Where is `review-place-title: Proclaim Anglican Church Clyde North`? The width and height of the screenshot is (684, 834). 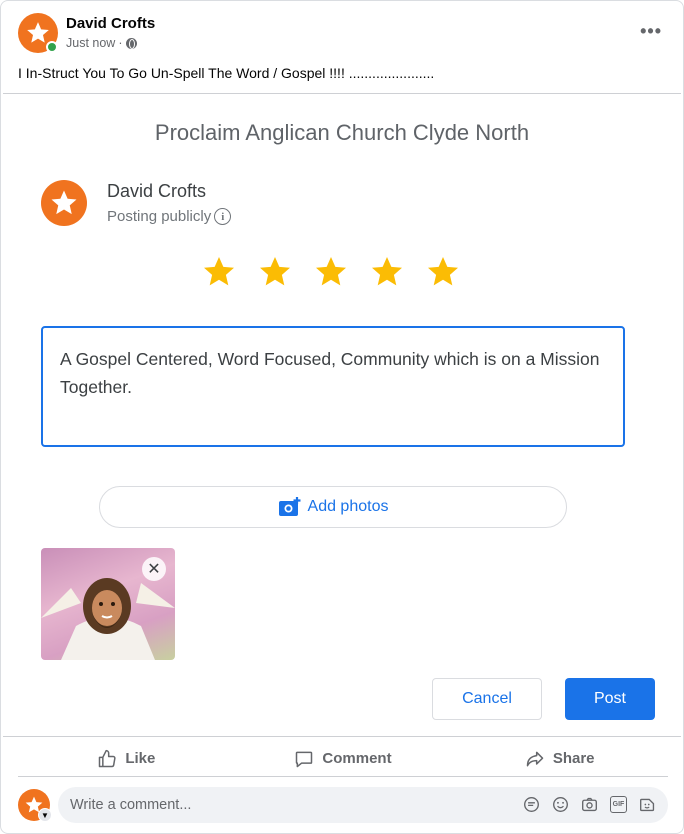
review-place-title: Proclaim Anglican Church Clyde North is located at coordinates (342, 132).